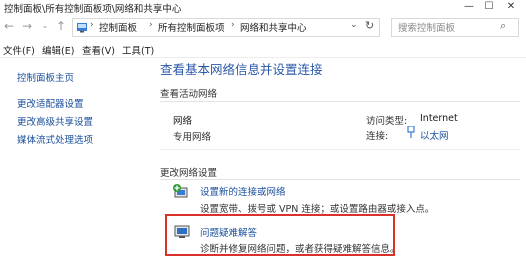 This screenshot has height=256, width=526. Describe the element at coordinates (93, 9) in the screenshot. I see `window-title: 控制面板\所有控制面板项\网络和共享中心` at that location.